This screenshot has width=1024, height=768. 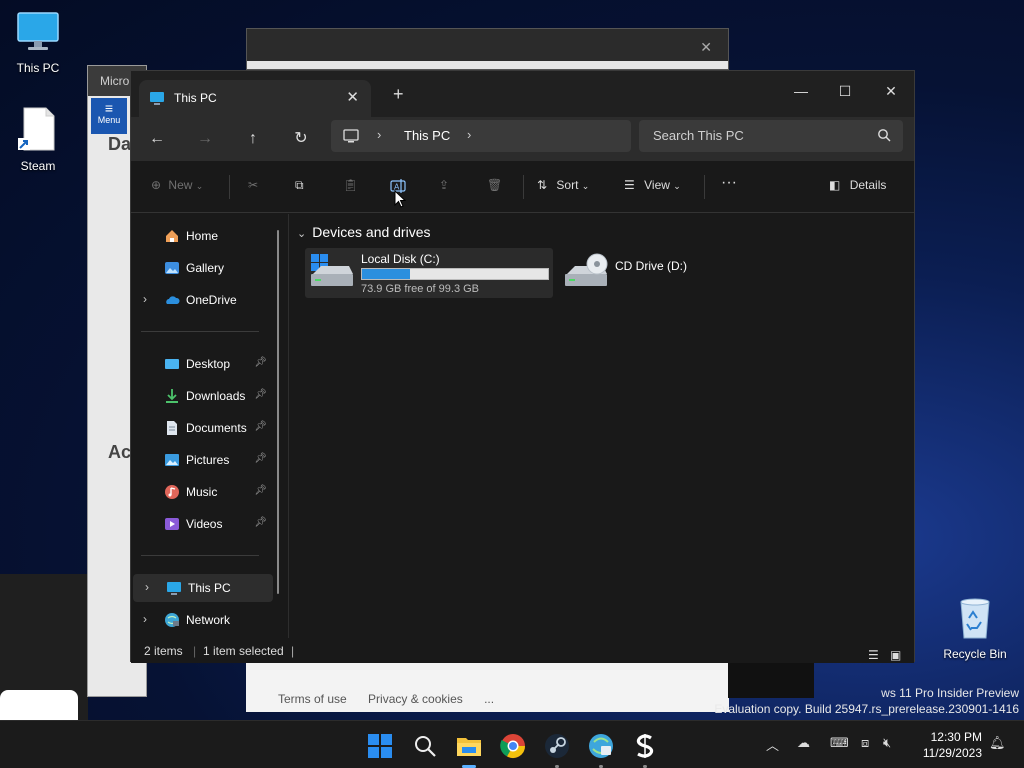 I want to click on minimize-button: —, so click(x=801, y=91).